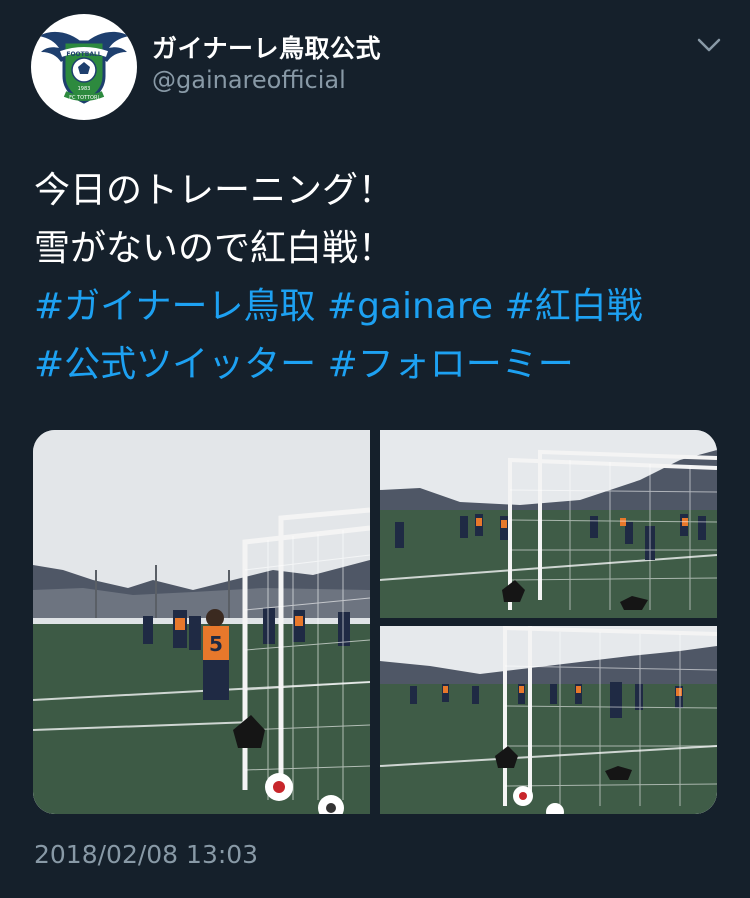 The height and width of the screenshot is (898, 750). Describe the element at coordinates (451, 364) in the screenshot. I see `hashtag-link: #フォローミー` at that location.